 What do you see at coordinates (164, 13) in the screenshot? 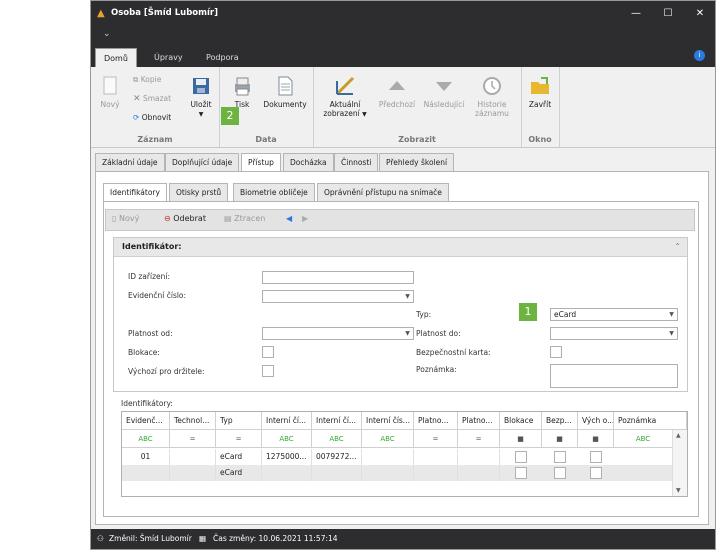
I see `window-title: Osoba [Šmíd Lubomír]` at bounding box center [164, 13].